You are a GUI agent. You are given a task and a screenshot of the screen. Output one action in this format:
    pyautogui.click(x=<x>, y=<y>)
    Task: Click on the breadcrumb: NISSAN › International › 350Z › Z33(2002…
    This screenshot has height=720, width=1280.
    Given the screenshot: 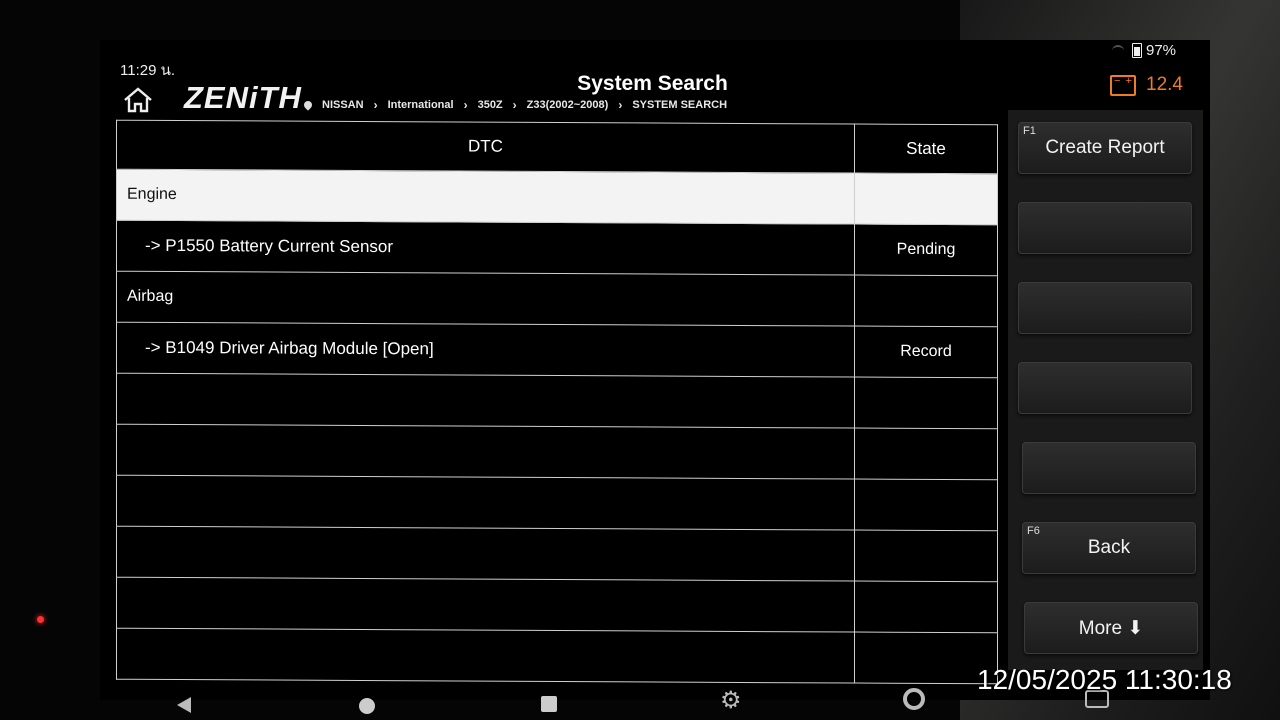 What is the action you would take?
    pyautogui.click(x=515, y=105)
    